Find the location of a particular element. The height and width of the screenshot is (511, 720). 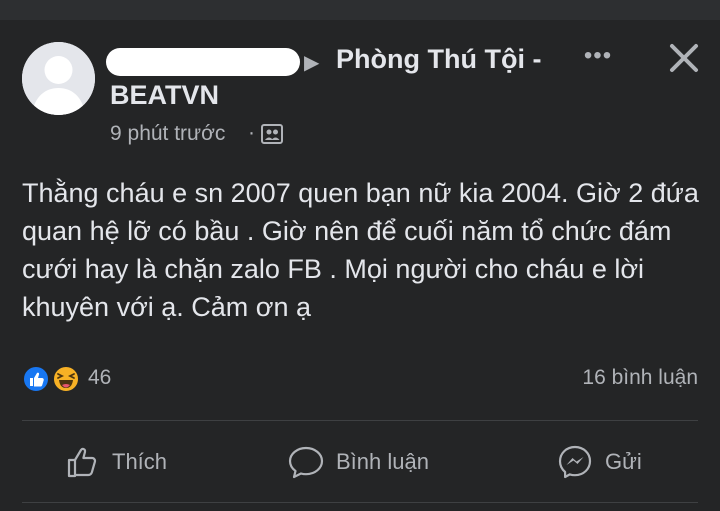

like-label: Thích is located at coordinates (140, 461).